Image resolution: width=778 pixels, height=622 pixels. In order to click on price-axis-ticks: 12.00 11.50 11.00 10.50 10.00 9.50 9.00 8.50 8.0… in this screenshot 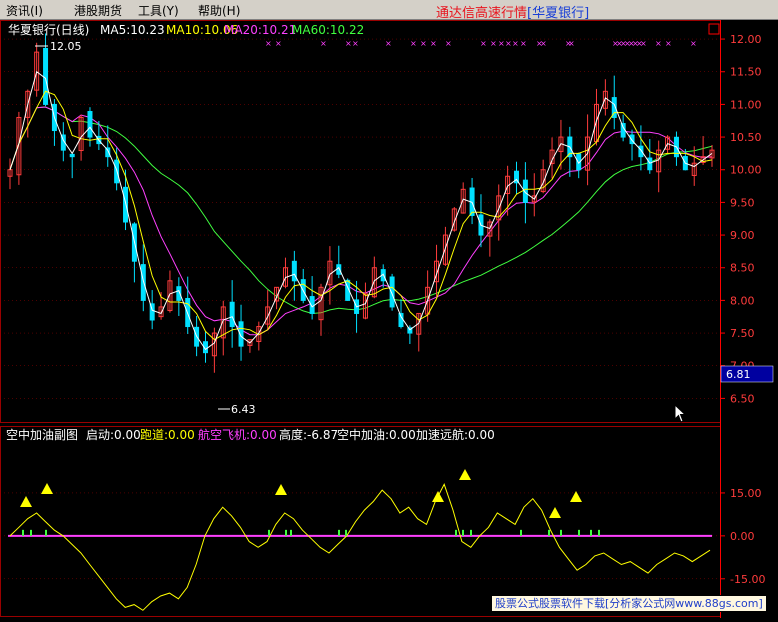, I will do `click(741, 219)`.